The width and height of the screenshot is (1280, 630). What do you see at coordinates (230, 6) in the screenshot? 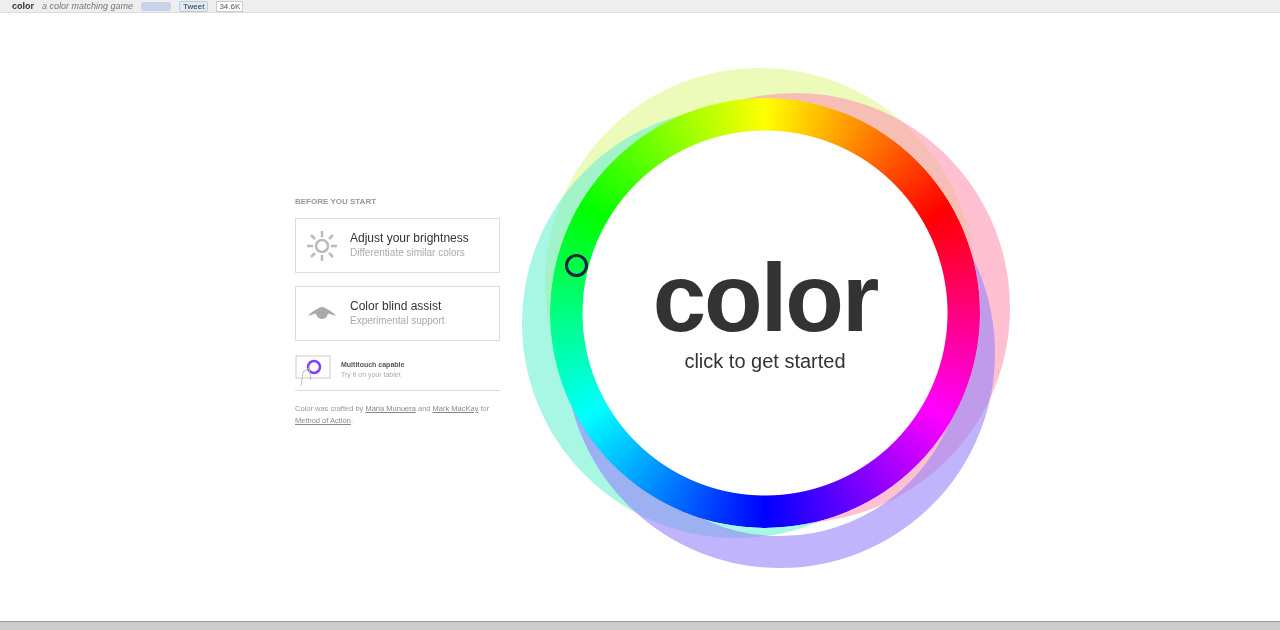
I see `tweet-count: 34.6K` at bounding box center [230, 6].